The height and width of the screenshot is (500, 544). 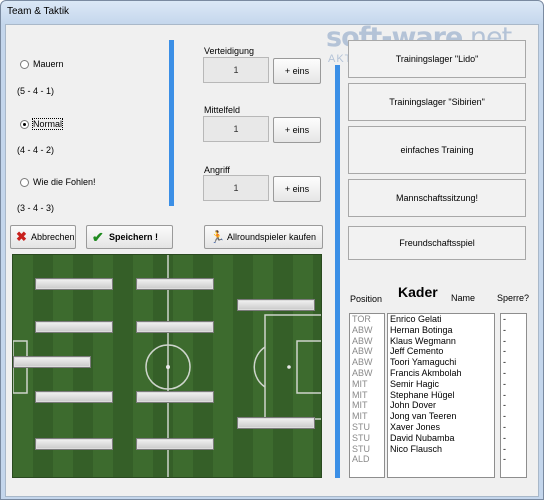 What do you see at coordinates (217, 170) in the screenshot?
I see `attack-label: Angriff` at bounding box center [217, 170].